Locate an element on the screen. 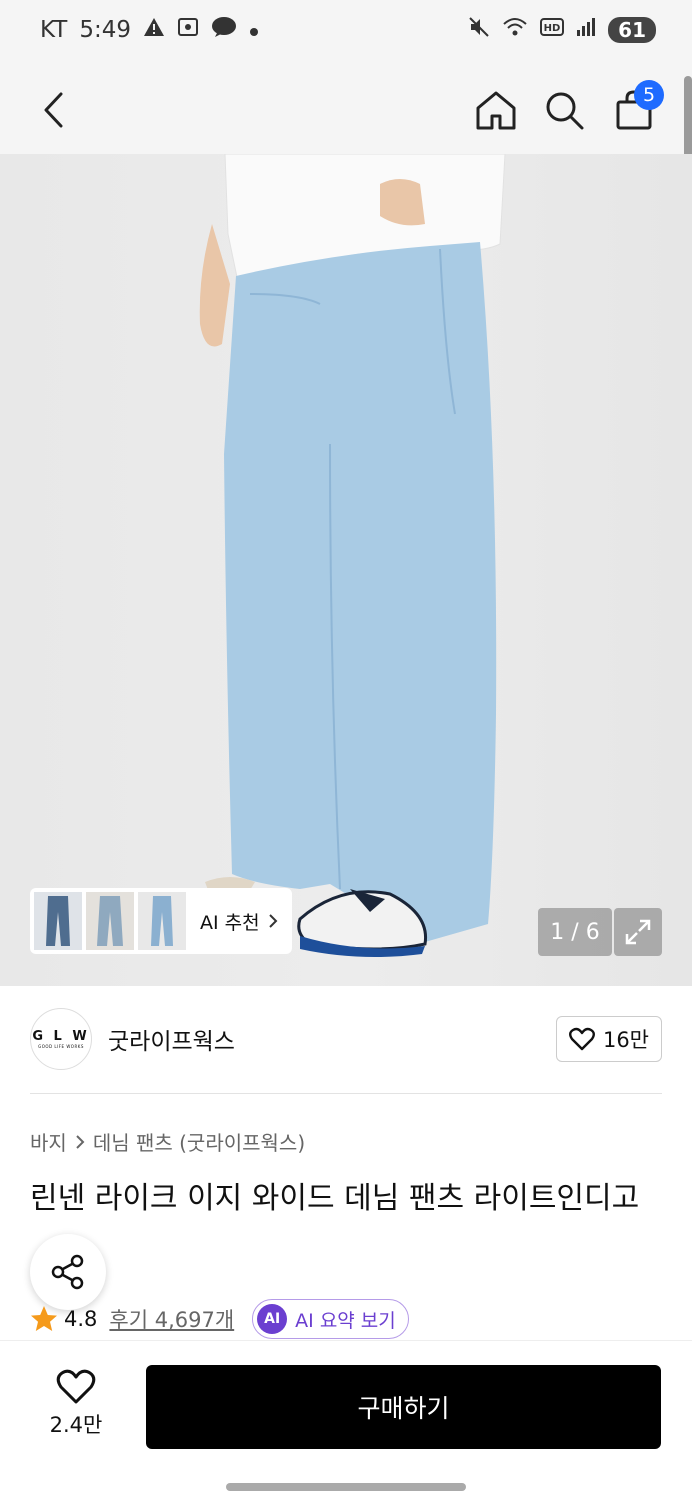 The width and height of the screenshot is (692, 1500). expand-image-button is located at coordinates (638, 932).